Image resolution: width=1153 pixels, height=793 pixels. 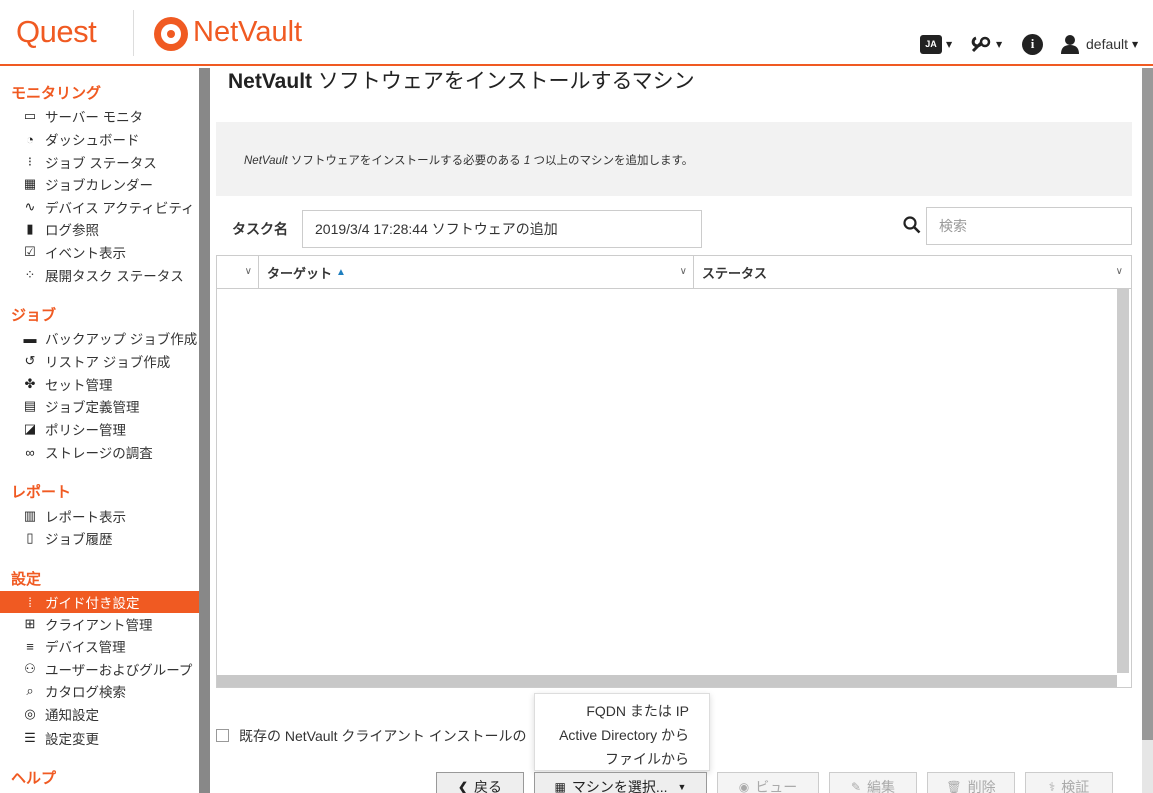 I want to click on edit-icon: ✎, so click(x=856, y=786).